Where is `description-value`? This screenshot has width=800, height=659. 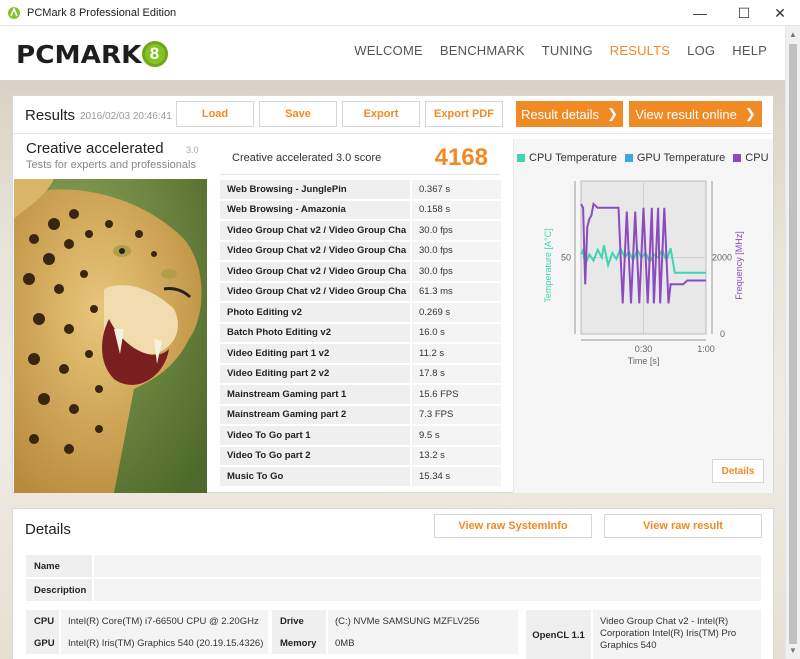
description-value is located at coordinates (427, 590).